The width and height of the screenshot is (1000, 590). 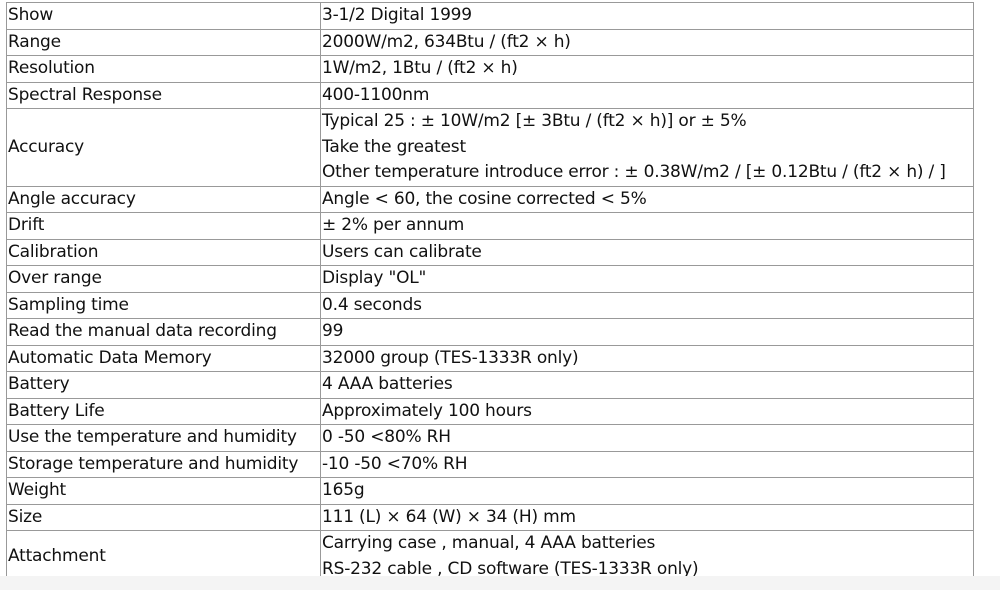 I want to click on spec-label: Storage temperature and humidity, so click(x=163, y=464).